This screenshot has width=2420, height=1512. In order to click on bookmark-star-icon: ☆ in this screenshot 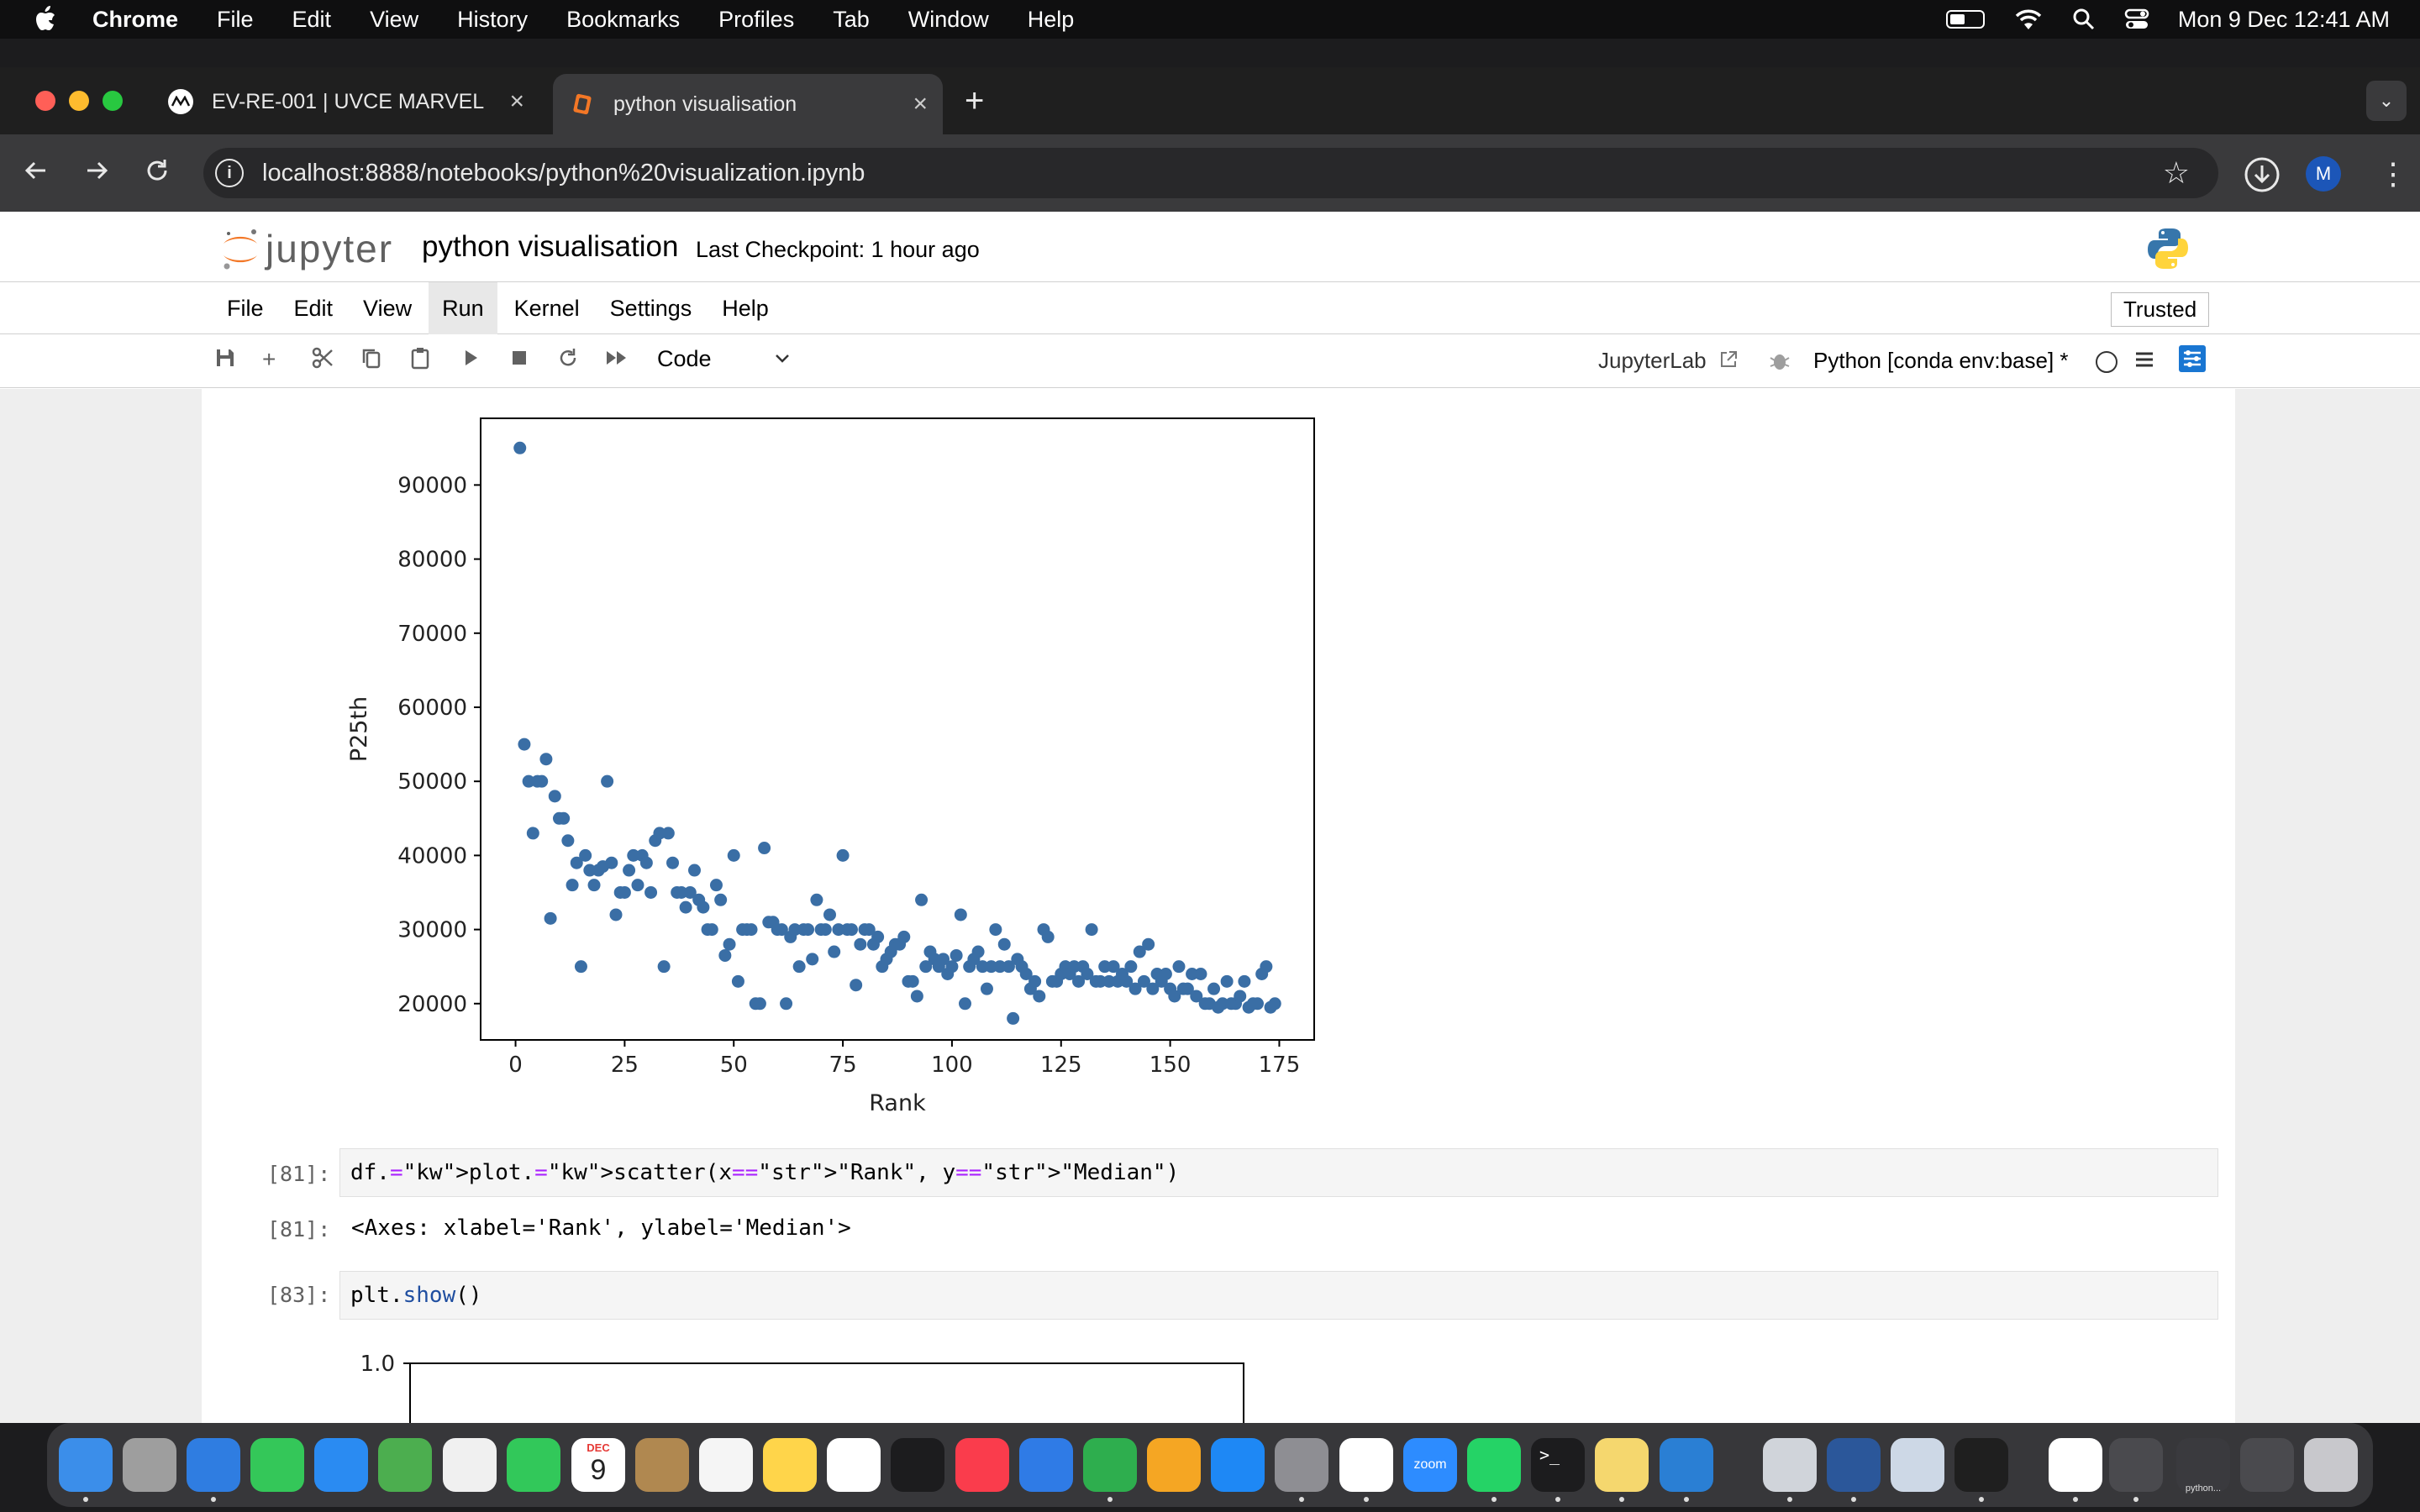, I will do `click(2176, 173)`.